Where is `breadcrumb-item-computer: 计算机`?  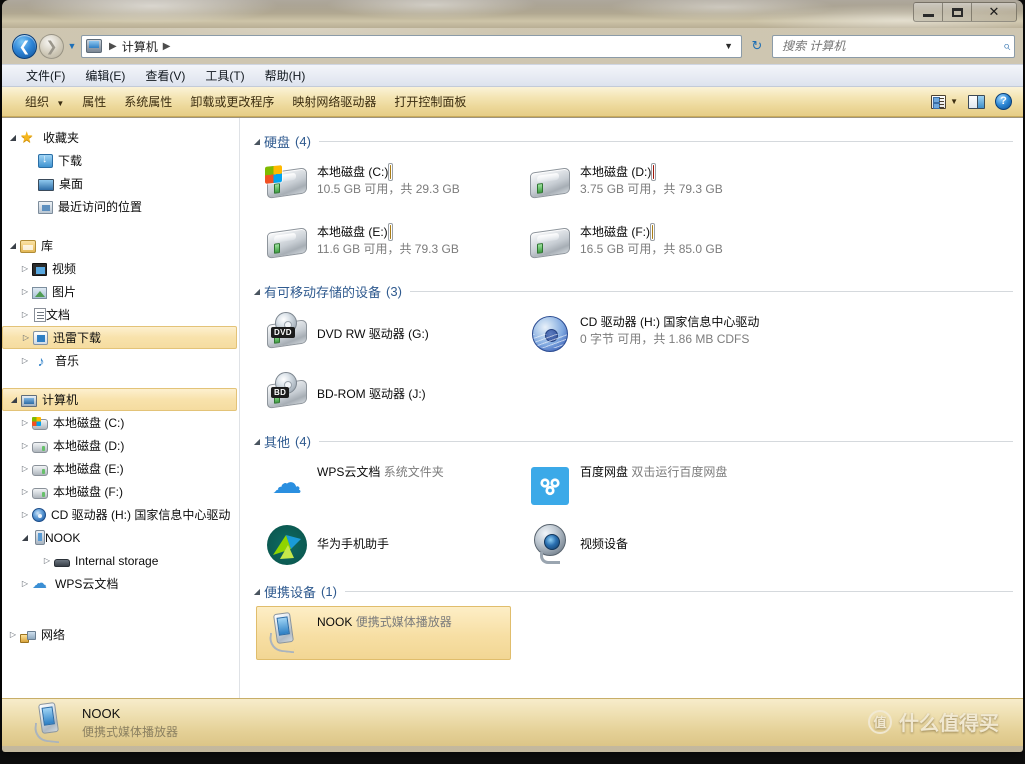 breadcrumb-item-computer: 计算机 is located at coordinates (140, 46).